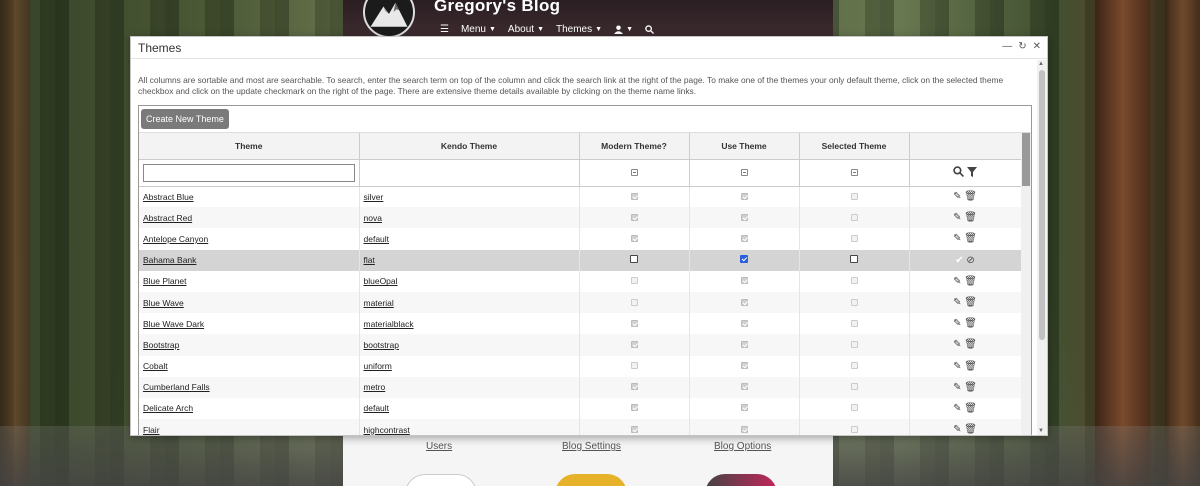 The image size is (1200, 486). I want to click on kendo-theme-link: uniform, so click(376, 366).